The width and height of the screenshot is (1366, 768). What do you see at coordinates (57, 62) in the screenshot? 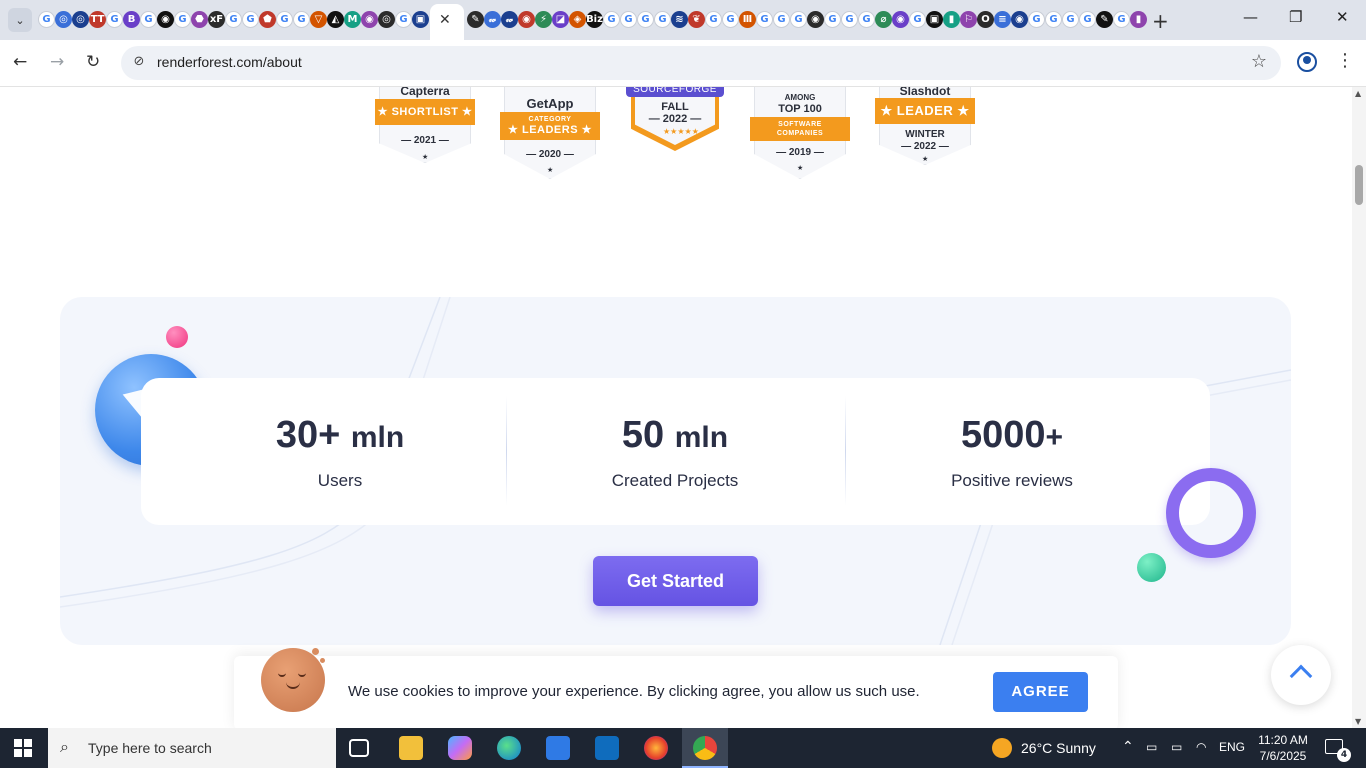
I see `forward-button: →` at bounding box center [57, 62].